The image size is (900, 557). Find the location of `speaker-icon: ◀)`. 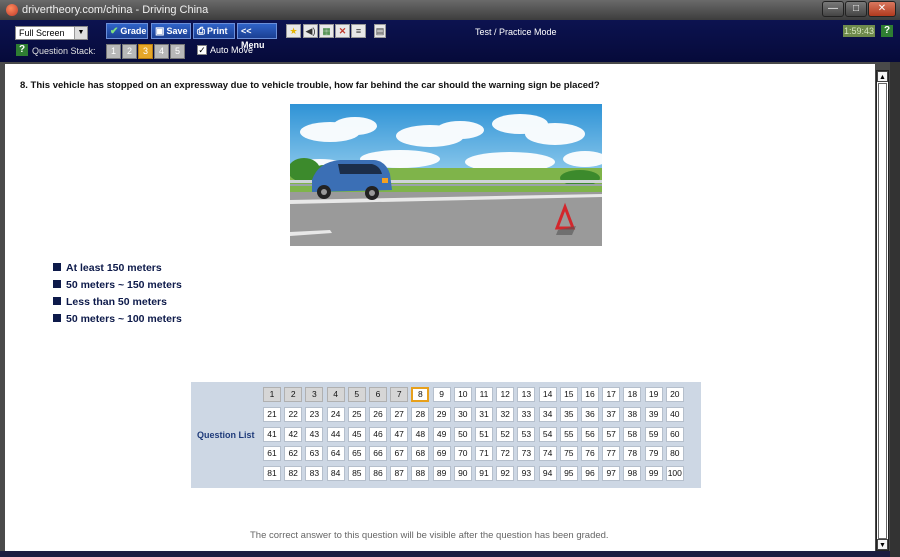

speaker-icon: ◀) is located at coordinates (310, 31).